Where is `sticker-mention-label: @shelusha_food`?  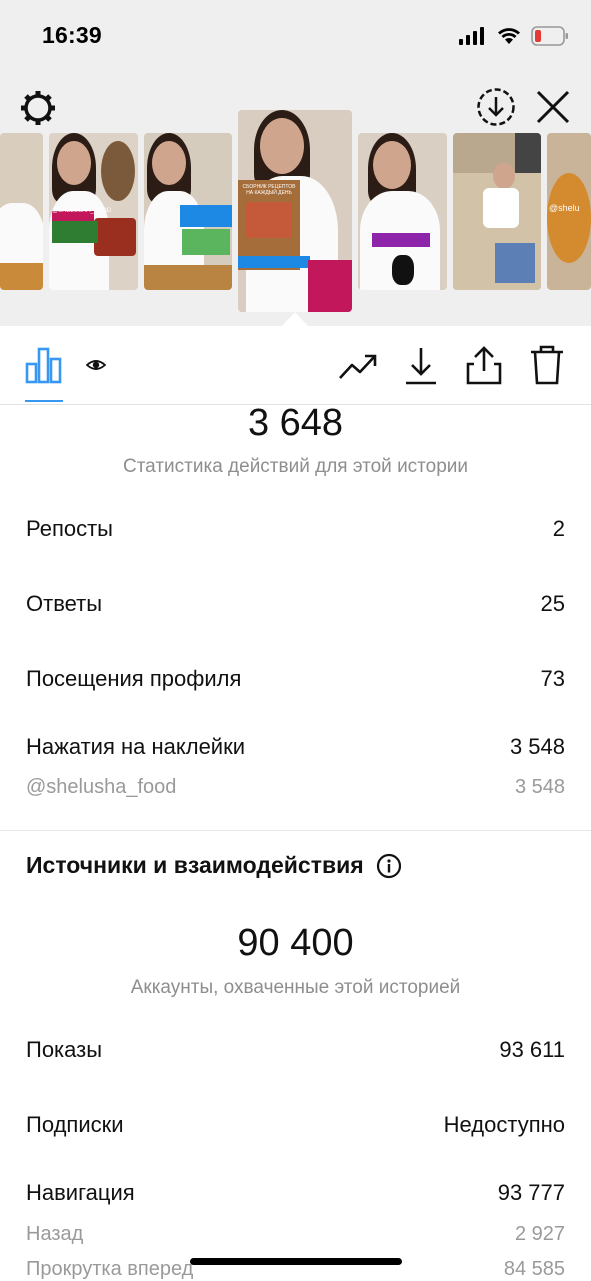 sticker-mention-label: @shelusha_food is located at coordinates (101, 787).